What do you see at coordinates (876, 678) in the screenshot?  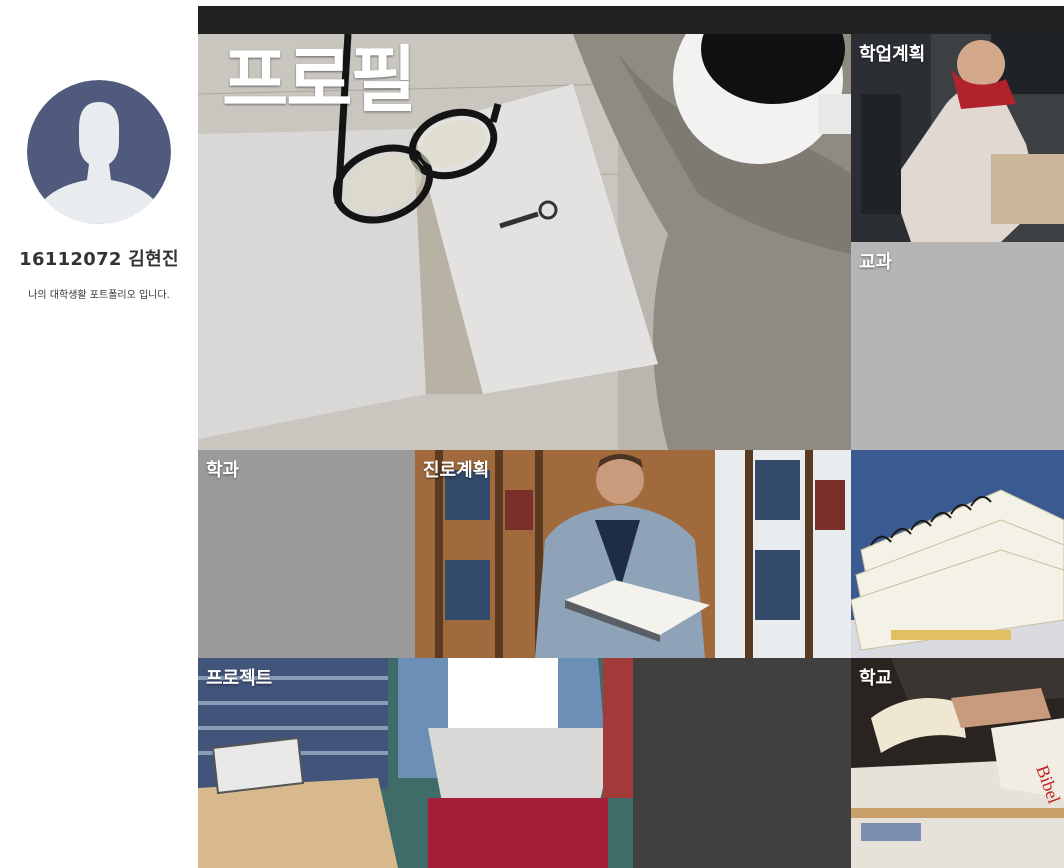 I see `tile-school-label: 학교` at bounding box center [876, 678].